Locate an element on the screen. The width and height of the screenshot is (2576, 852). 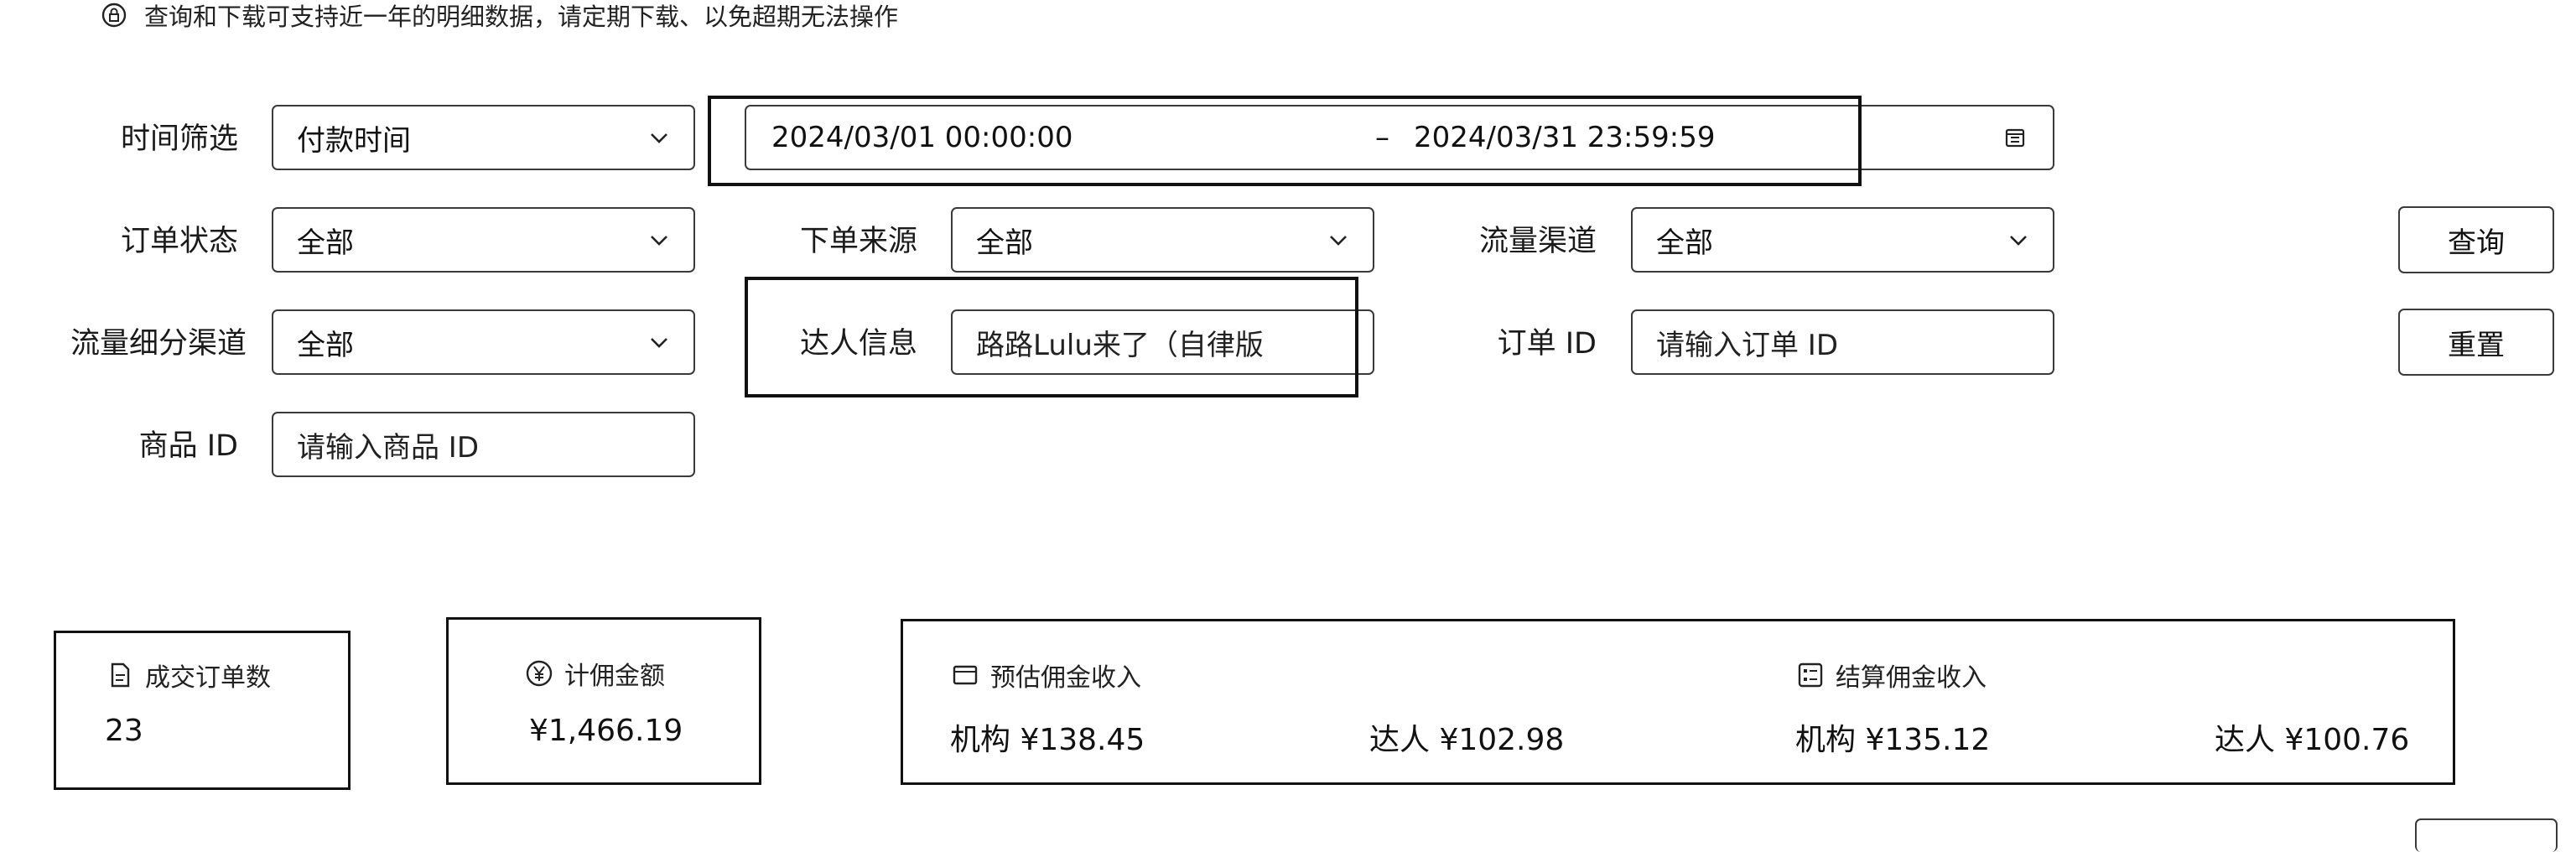
date-end: 2024/03/31 23:59:59 is located at coordinates (1708, 137).